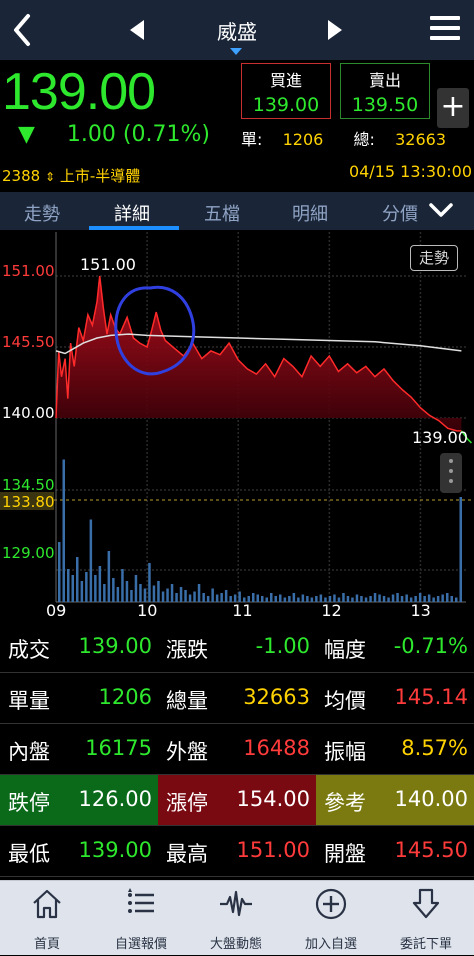 The width and height of the screenshot is (474, 956). Describe the element at coordinates (237, 698) in the screenshot. I see `stats-cell: 總量 32663` at that location.